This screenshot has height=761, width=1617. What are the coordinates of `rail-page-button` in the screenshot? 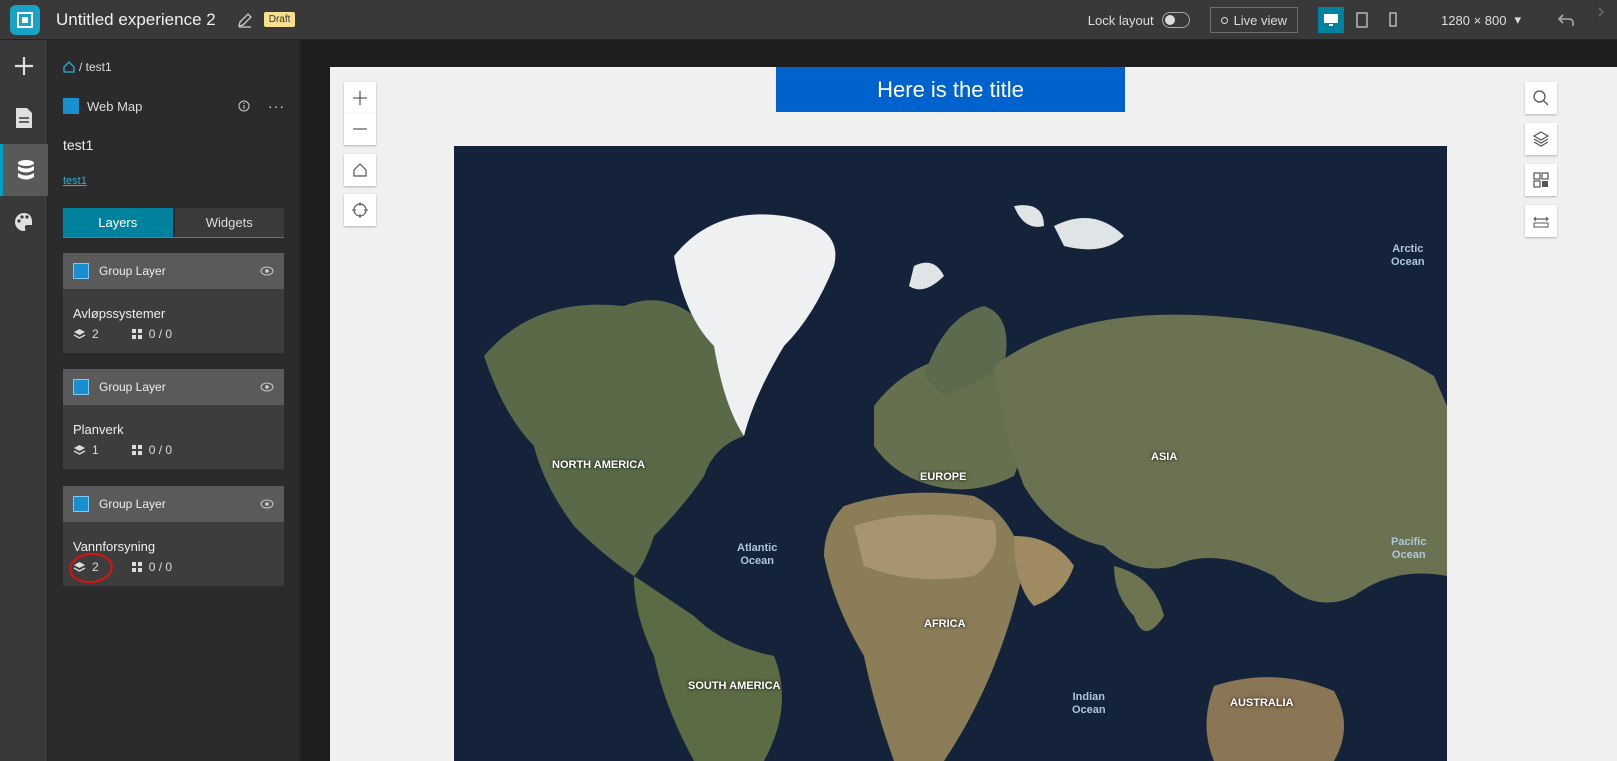 It's located at (24, 118).